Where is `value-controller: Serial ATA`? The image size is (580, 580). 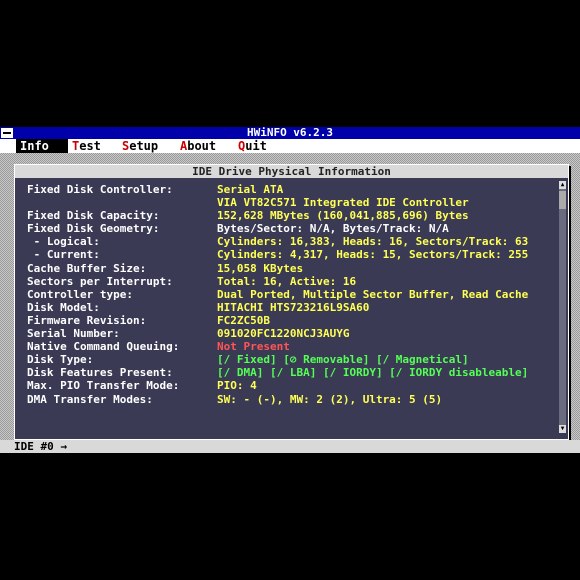
value-controller: Serial ATA is located at coordinates (250, 189).